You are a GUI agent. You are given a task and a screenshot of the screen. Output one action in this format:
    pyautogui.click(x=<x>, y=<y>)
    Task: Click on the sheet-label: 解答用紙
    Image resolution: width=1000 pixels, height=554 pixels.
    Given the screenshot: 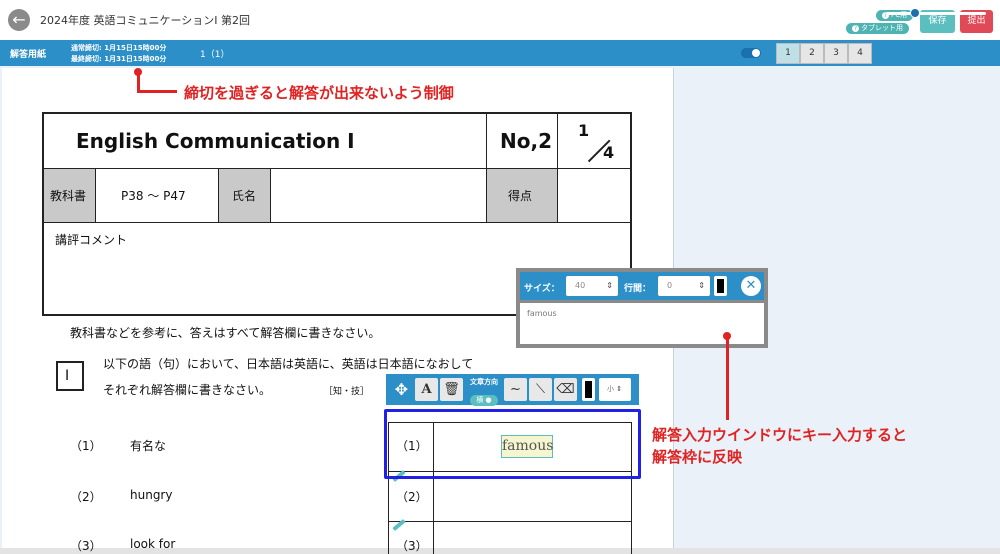 What is the action you would take?
    pyautogui.click(x=28, y=55)
    